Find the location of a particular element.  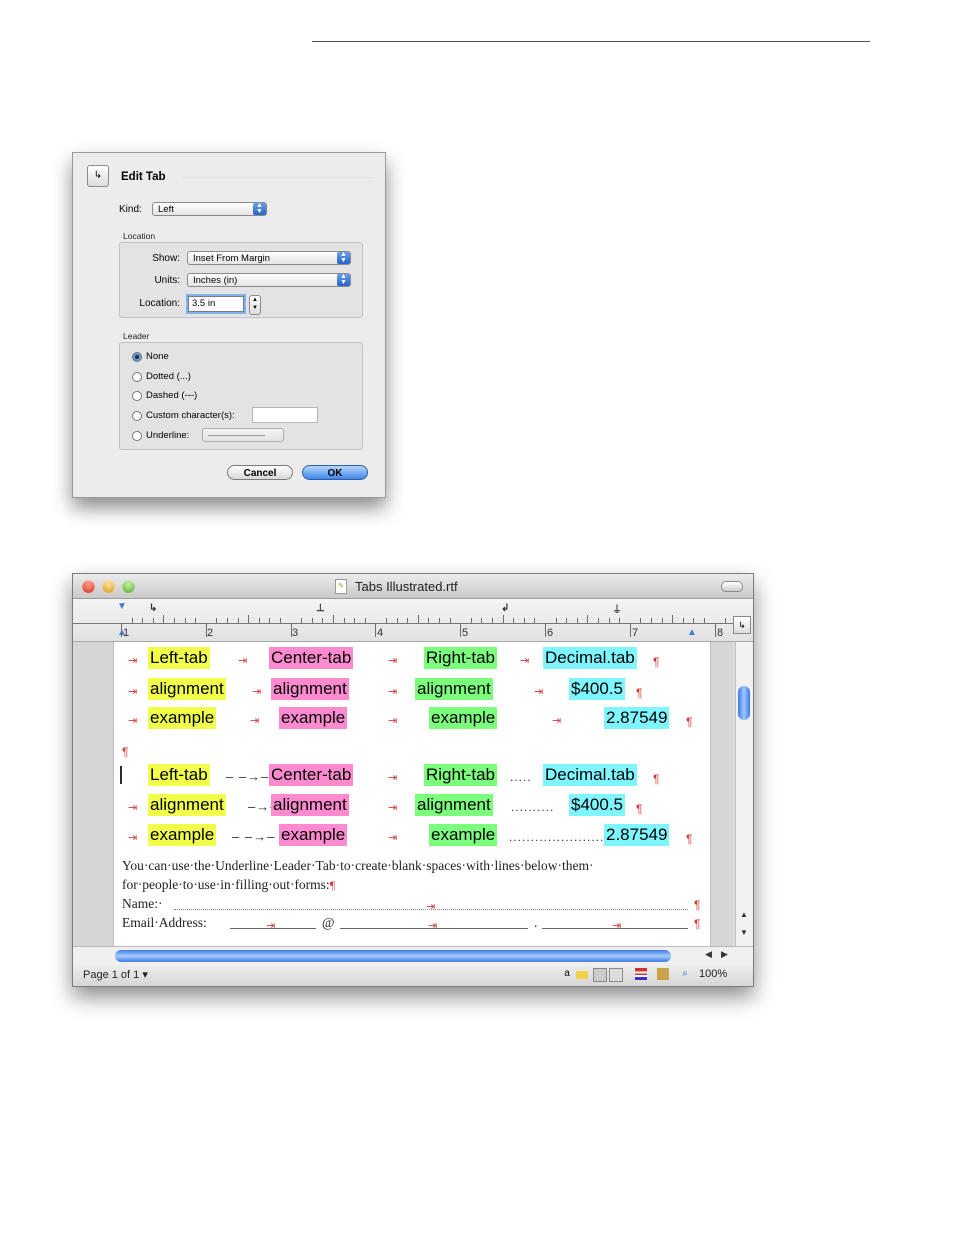

ruler: 1 2 3 4 5 6 7 8 ▼ ▲ ↳ ⊥ ↲ ⍊ ▲ ↳ is located at coordinates (413, 620).